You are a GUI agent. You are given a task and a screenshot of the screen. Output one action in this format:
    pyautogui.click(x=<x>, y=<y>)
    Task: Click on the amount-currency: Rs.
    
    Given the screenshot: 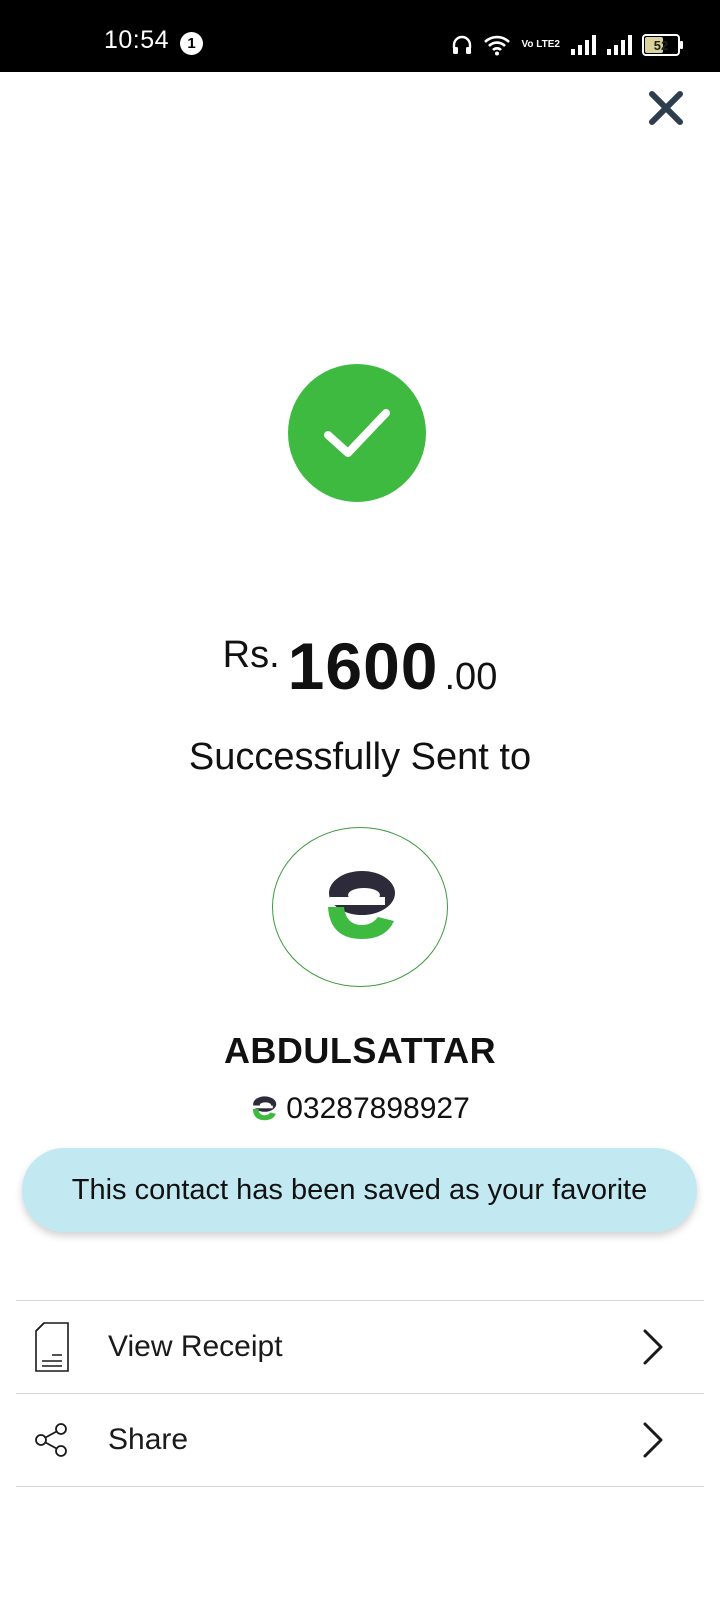 What is the action you would take?
    pyautogui.click(x=251, y=655)
    